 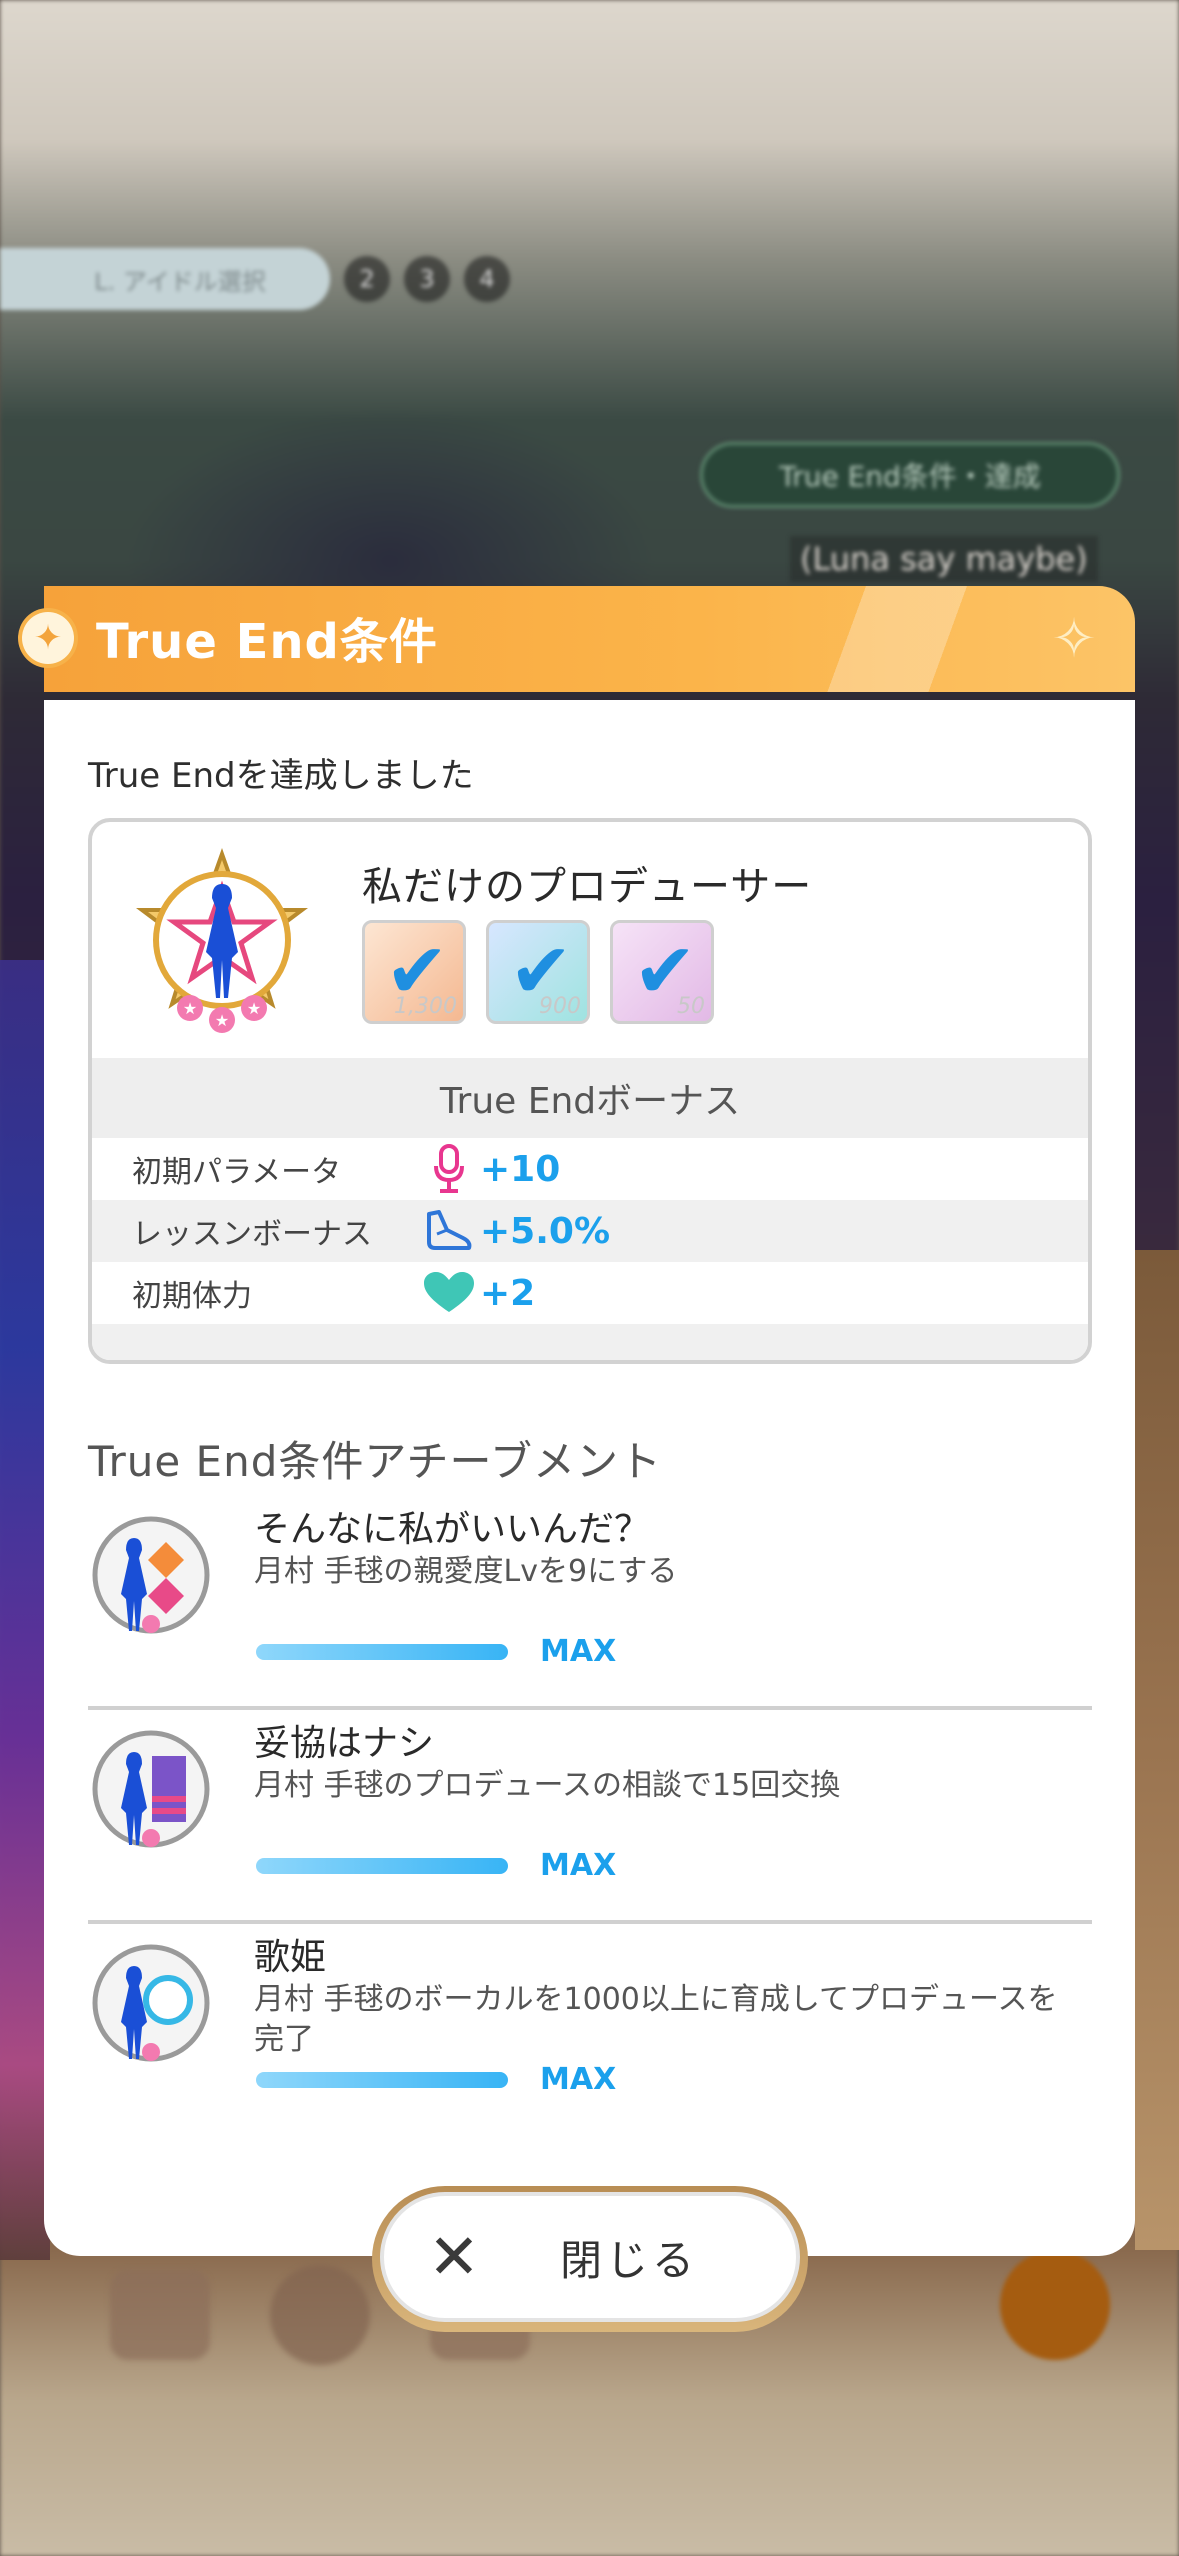 What do you see at coordinates (629, 2260) in the screenshot?
I see `close-button-label: 閉じる` at bounding box center [629, 2260].